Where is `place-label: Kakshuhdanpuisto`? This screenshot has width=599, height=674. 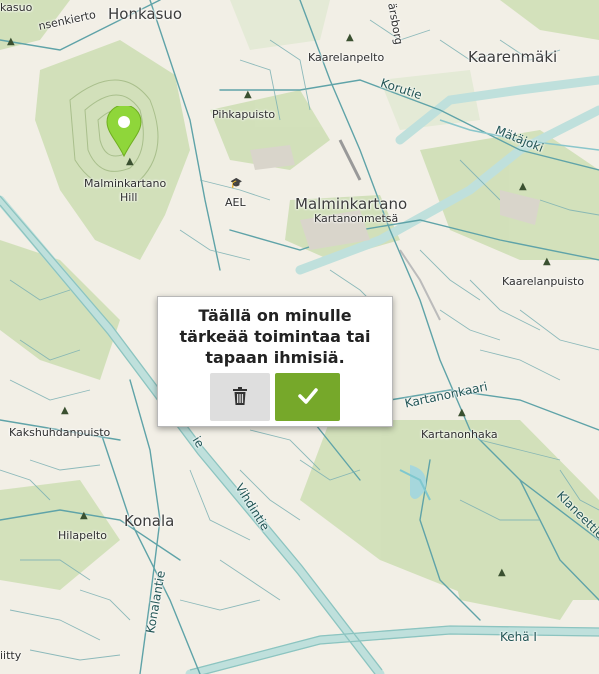 place-label: Kakshuhdanpuisto is located at coordinates (60, 432).